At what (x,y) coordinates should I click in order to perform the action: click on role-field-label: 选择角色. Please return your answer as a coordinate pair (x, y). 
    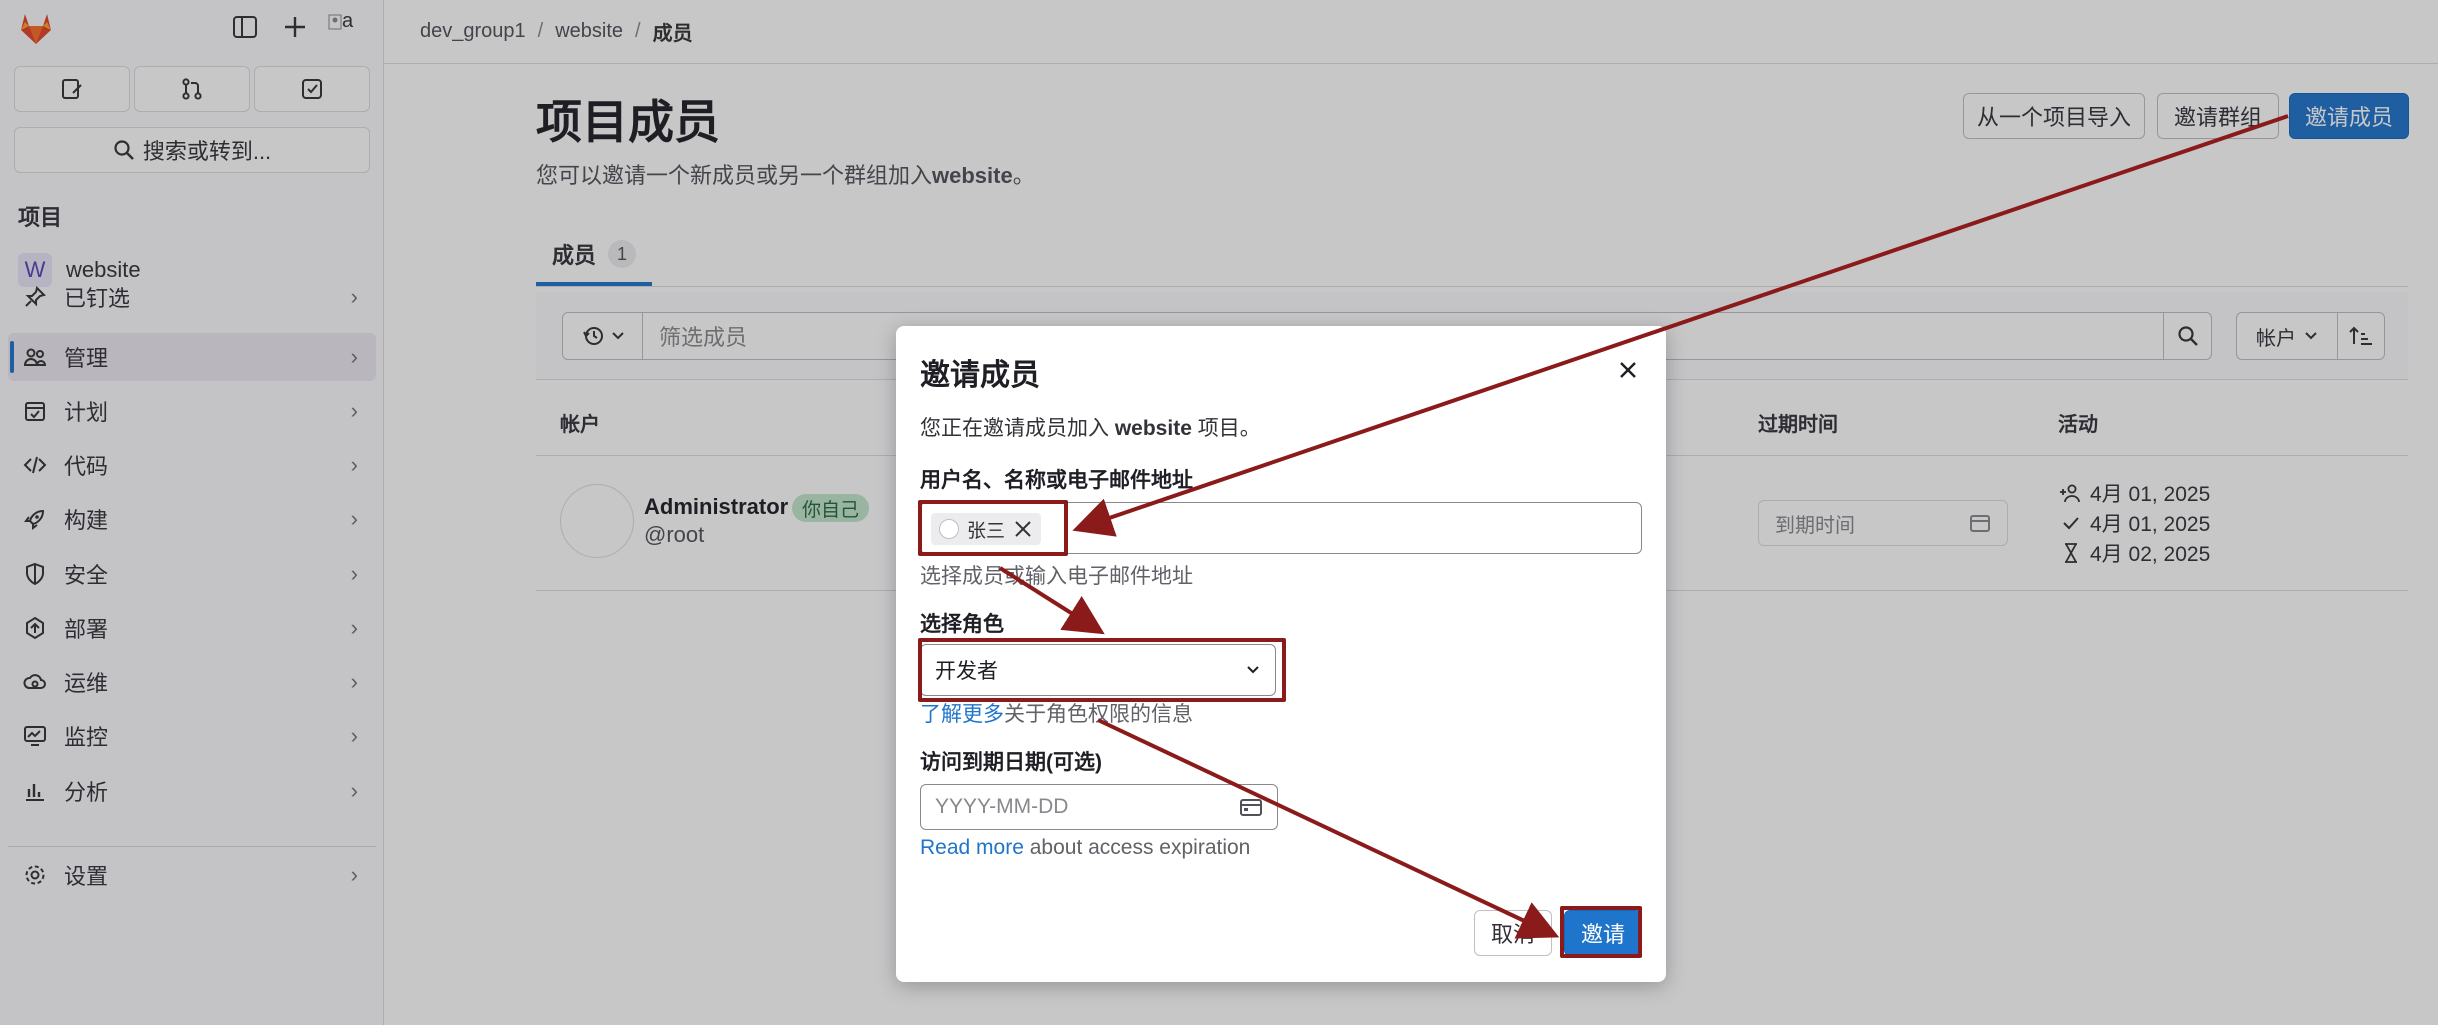
    Looking at the image, I should click on (962, 624).